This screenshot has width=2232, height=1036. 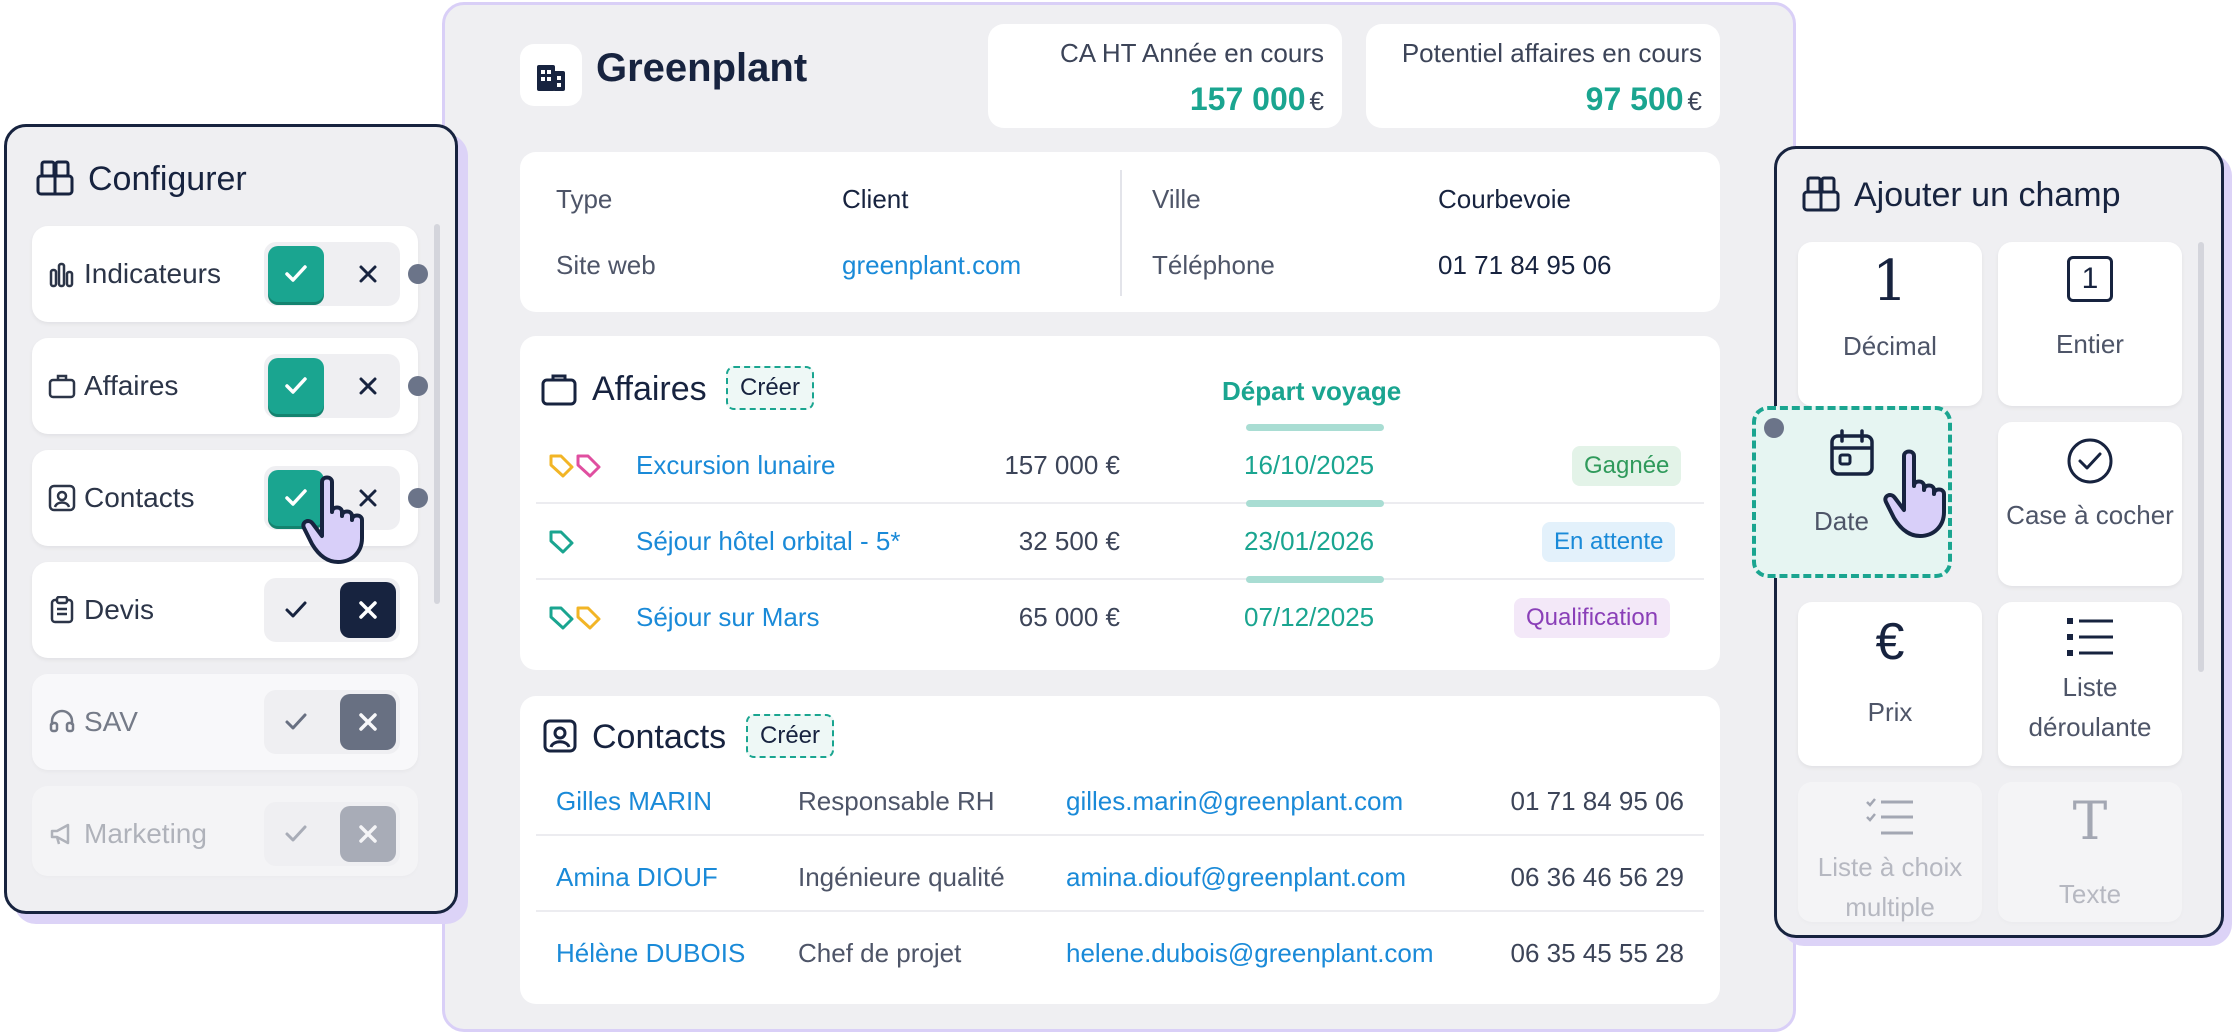 What do you see at coordinates (1234, 801) in the screenshot?
I see `contact-email-link: gilles.marin@greenplant.com` at bounding box center [1234, 801].